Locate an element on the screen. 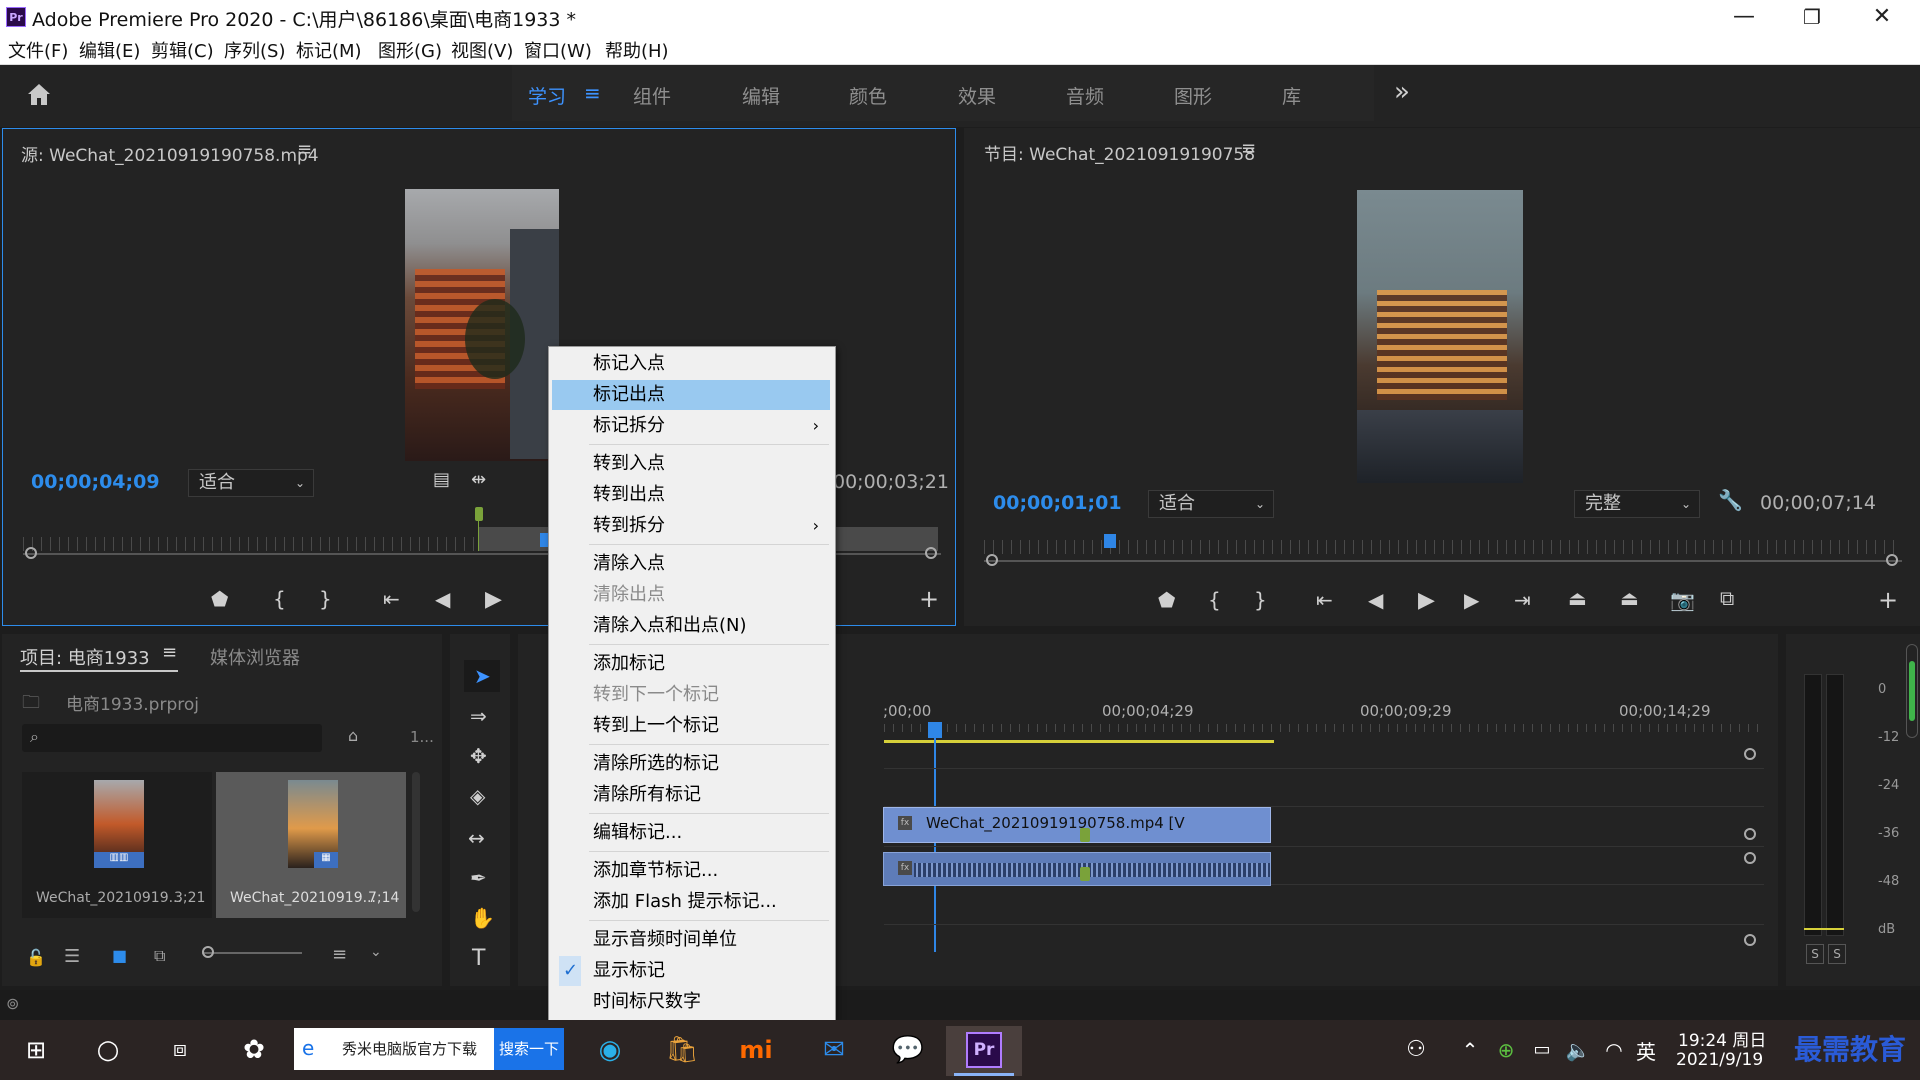  clip-marker is located at coordinates (1085, 874).